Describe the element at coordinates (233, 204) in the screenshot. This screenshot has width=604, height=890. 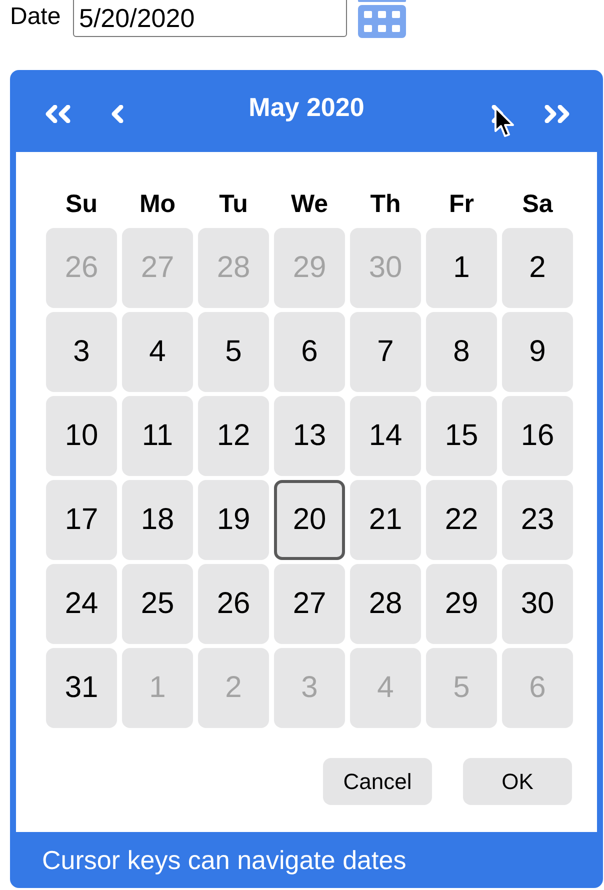
I see `weekday-label: Tu` at that location.